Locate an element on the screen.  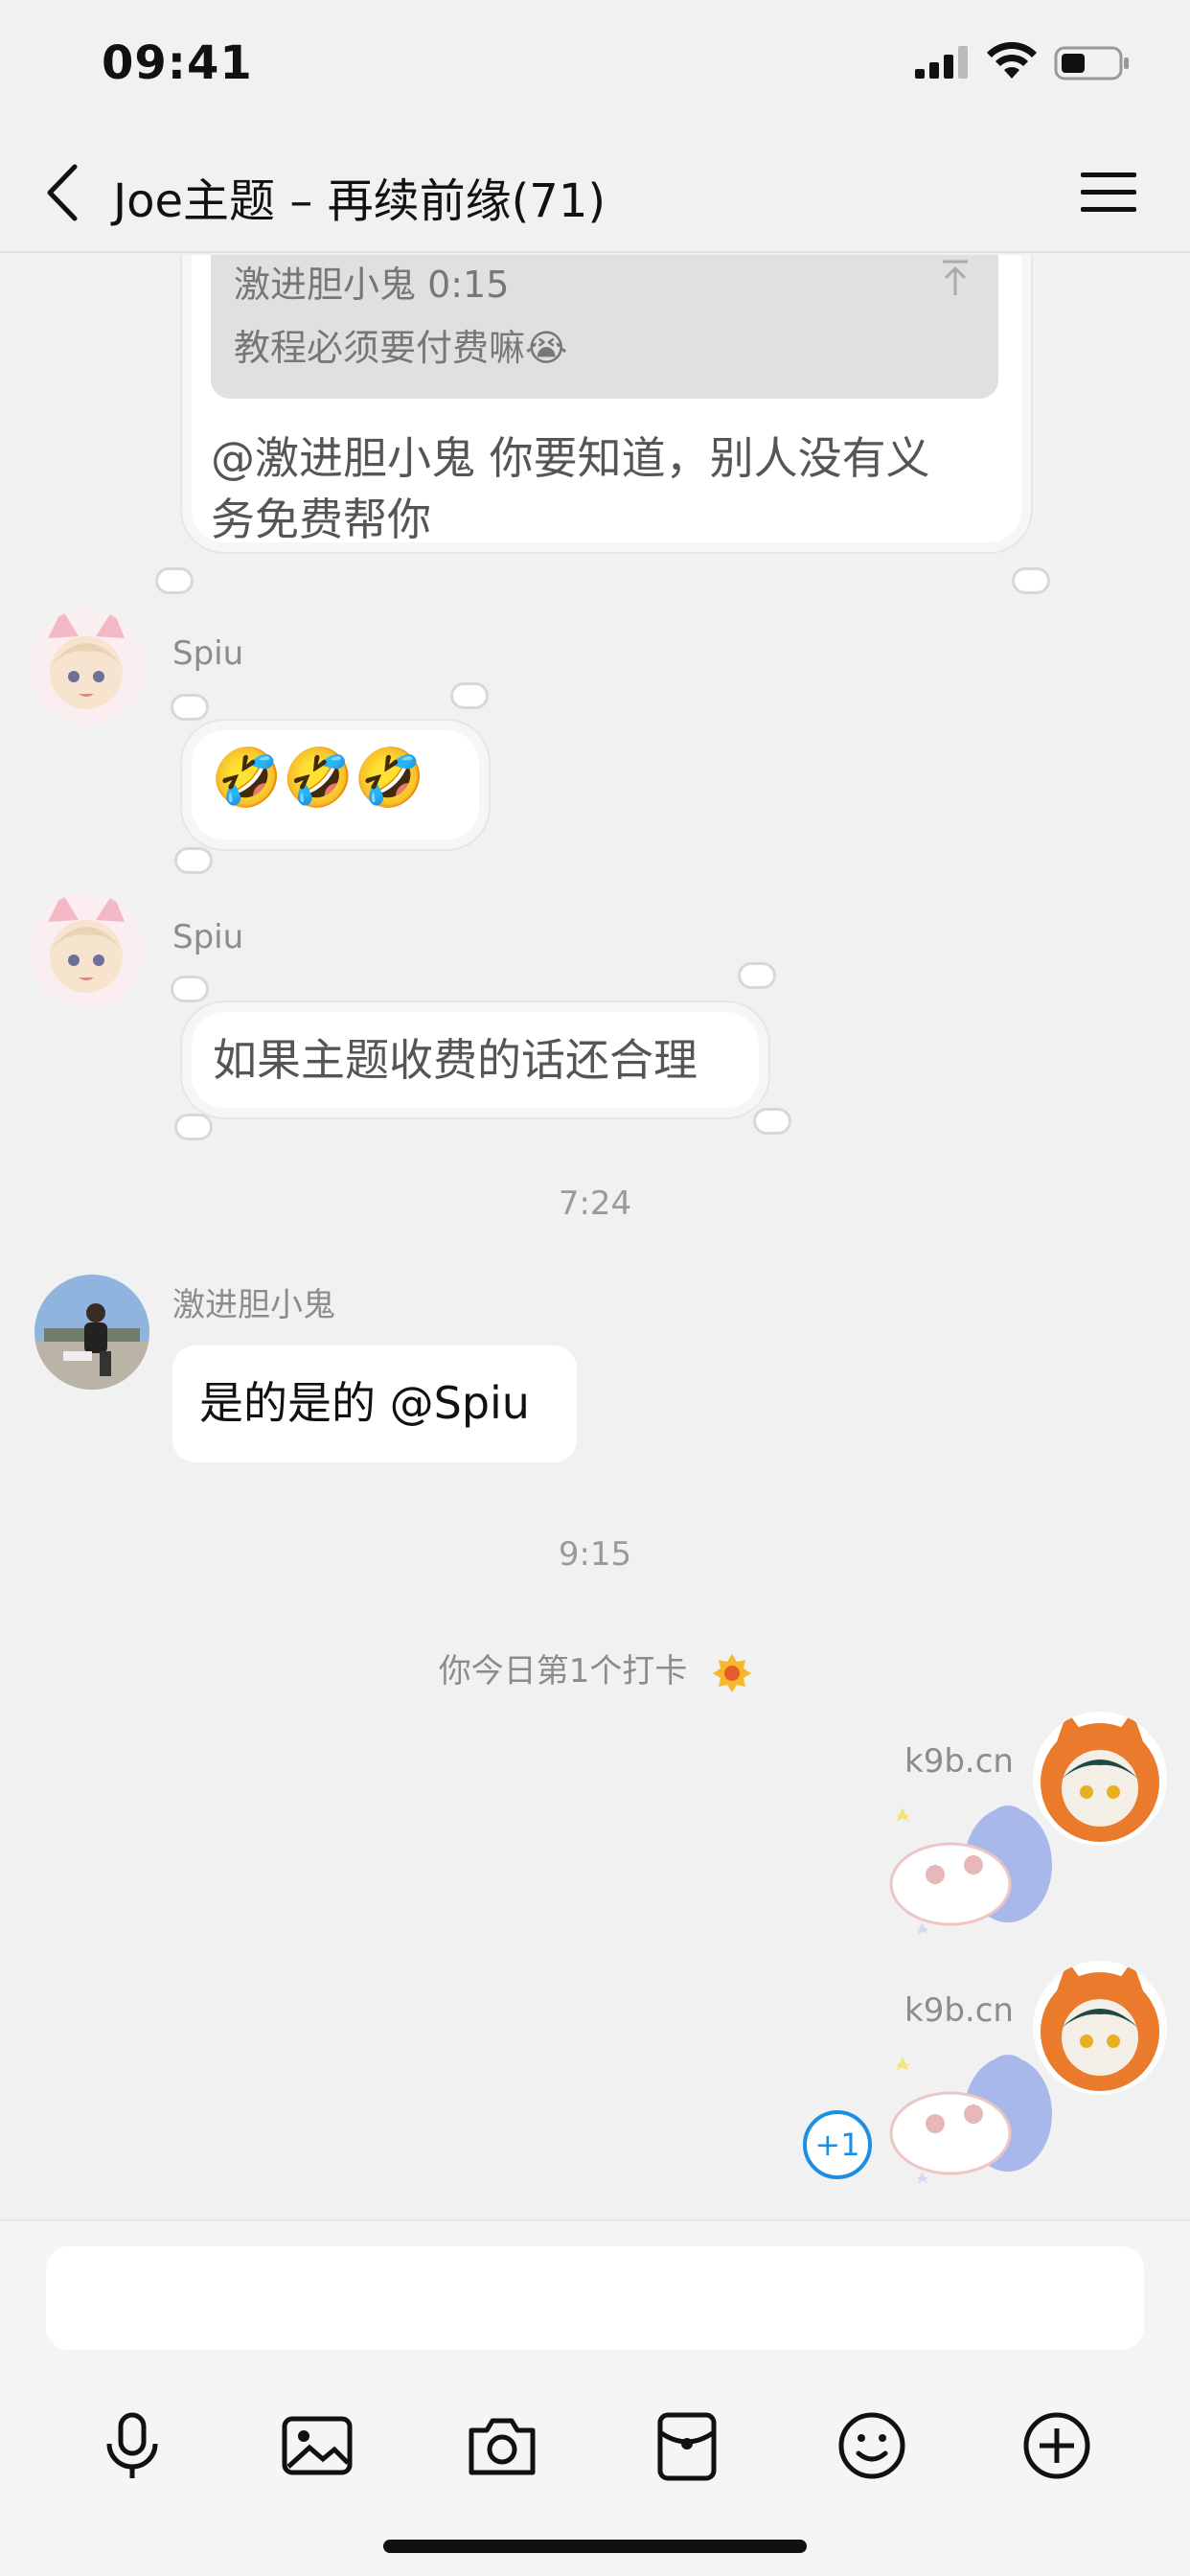
chat-header: Joe主题 – 再续前缘(71) is located at coordinates (595, 193).